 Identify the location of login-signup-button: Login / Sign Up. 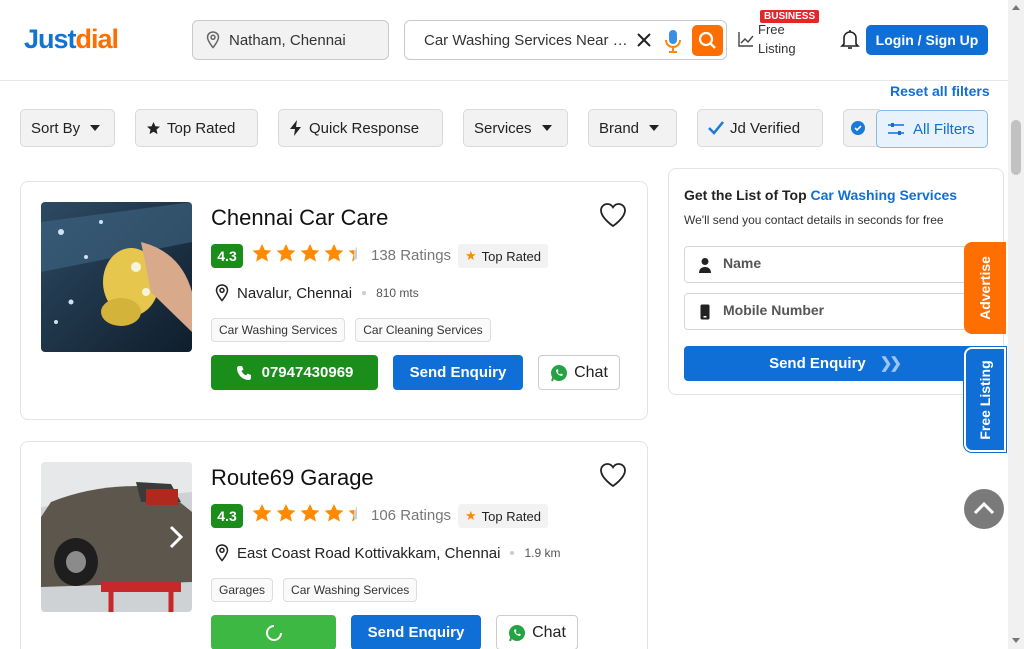
(927, 40).